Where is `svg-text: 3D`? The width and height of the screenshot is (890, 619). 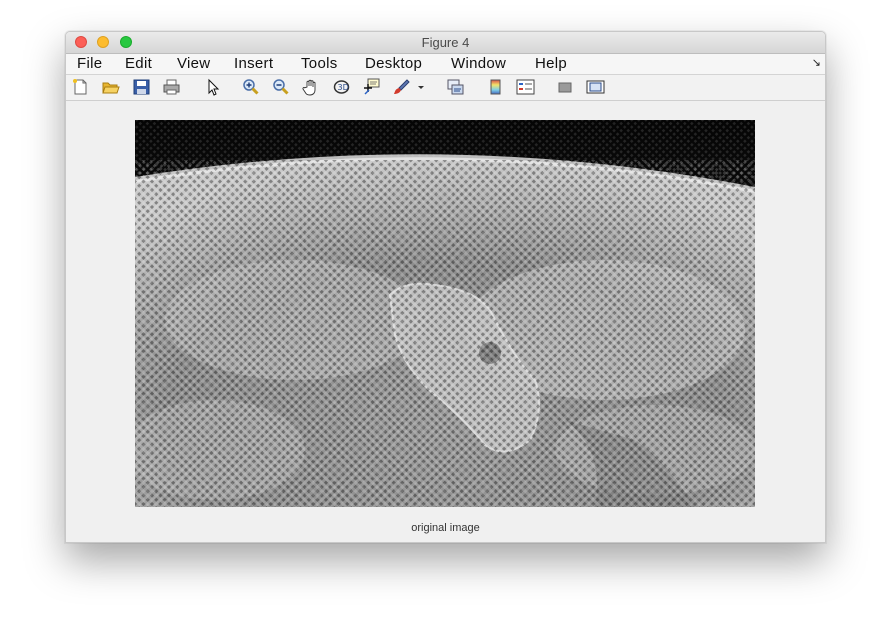
svg-text: 3D is located at coordinates (343, 87).